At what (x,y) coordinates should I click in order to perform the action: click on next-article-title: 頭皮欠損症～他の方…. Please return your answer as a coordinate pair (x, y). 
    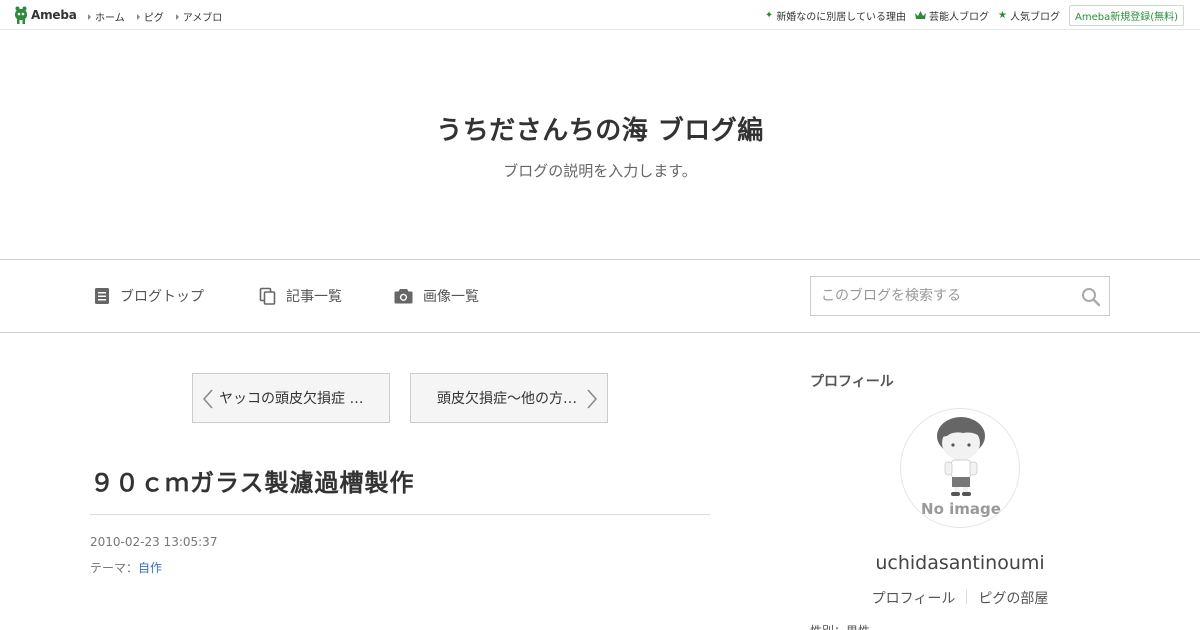
    Looking at the image, I should click on (507, 399).